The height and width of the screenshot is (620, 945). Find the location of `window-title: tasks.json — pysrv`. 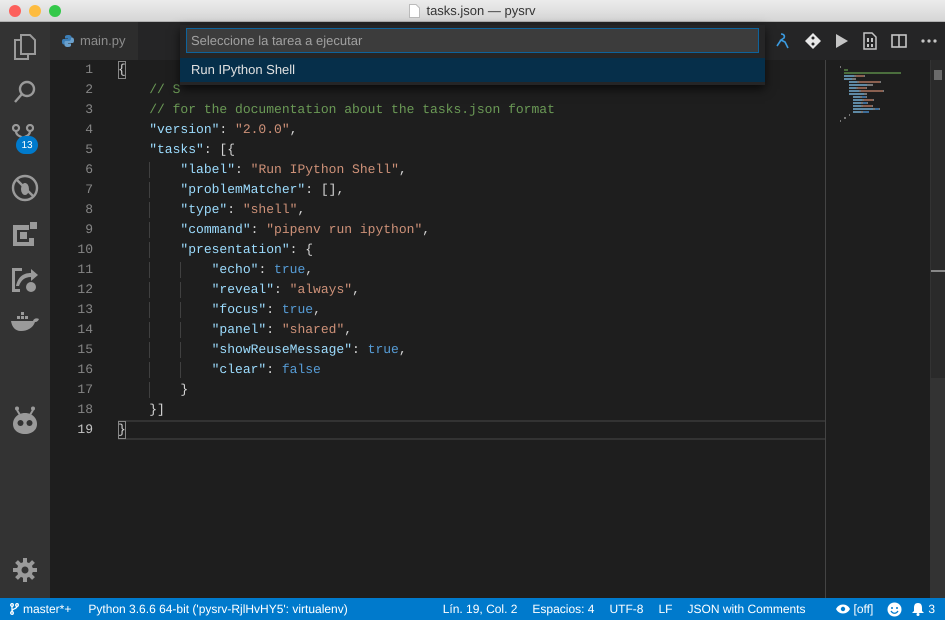

window-title: tasks.json — pysrv is located at coordinates (481, 11).